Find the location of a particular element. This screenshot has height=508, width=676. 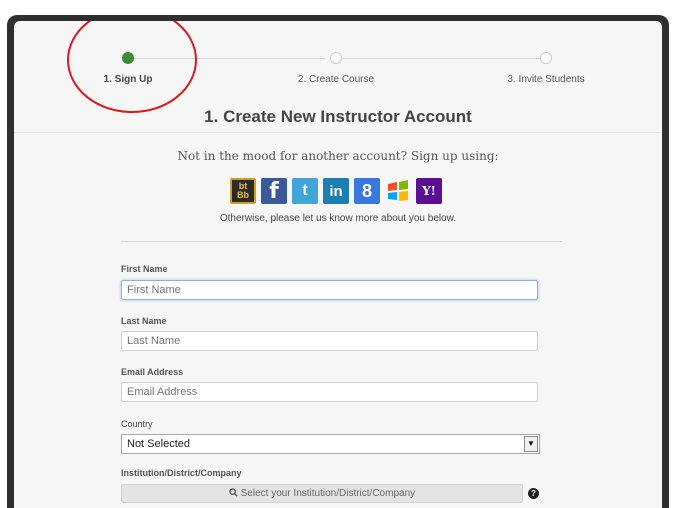

institution-select-button: Select your Institution/District/Company is located at coordinates (322, 493).